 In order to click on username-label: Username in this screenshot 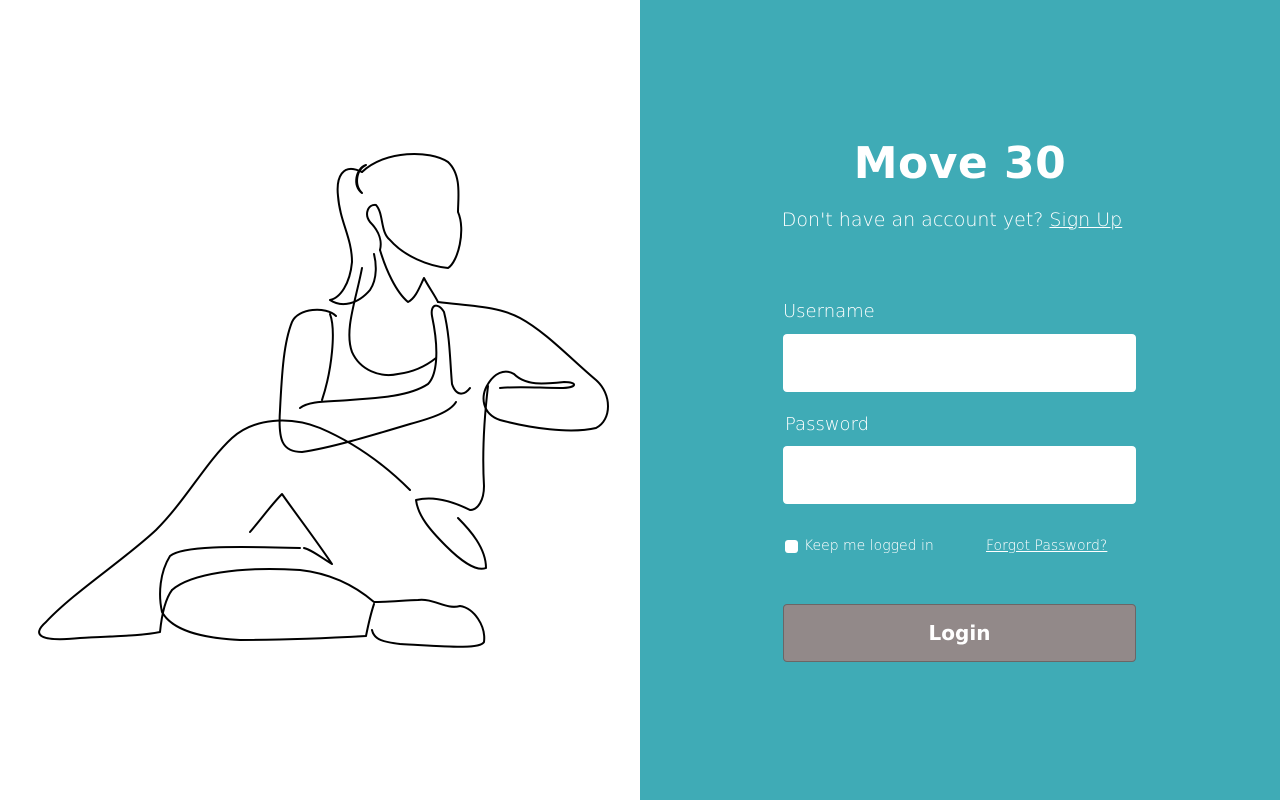, I will do `click(829, 311)`.